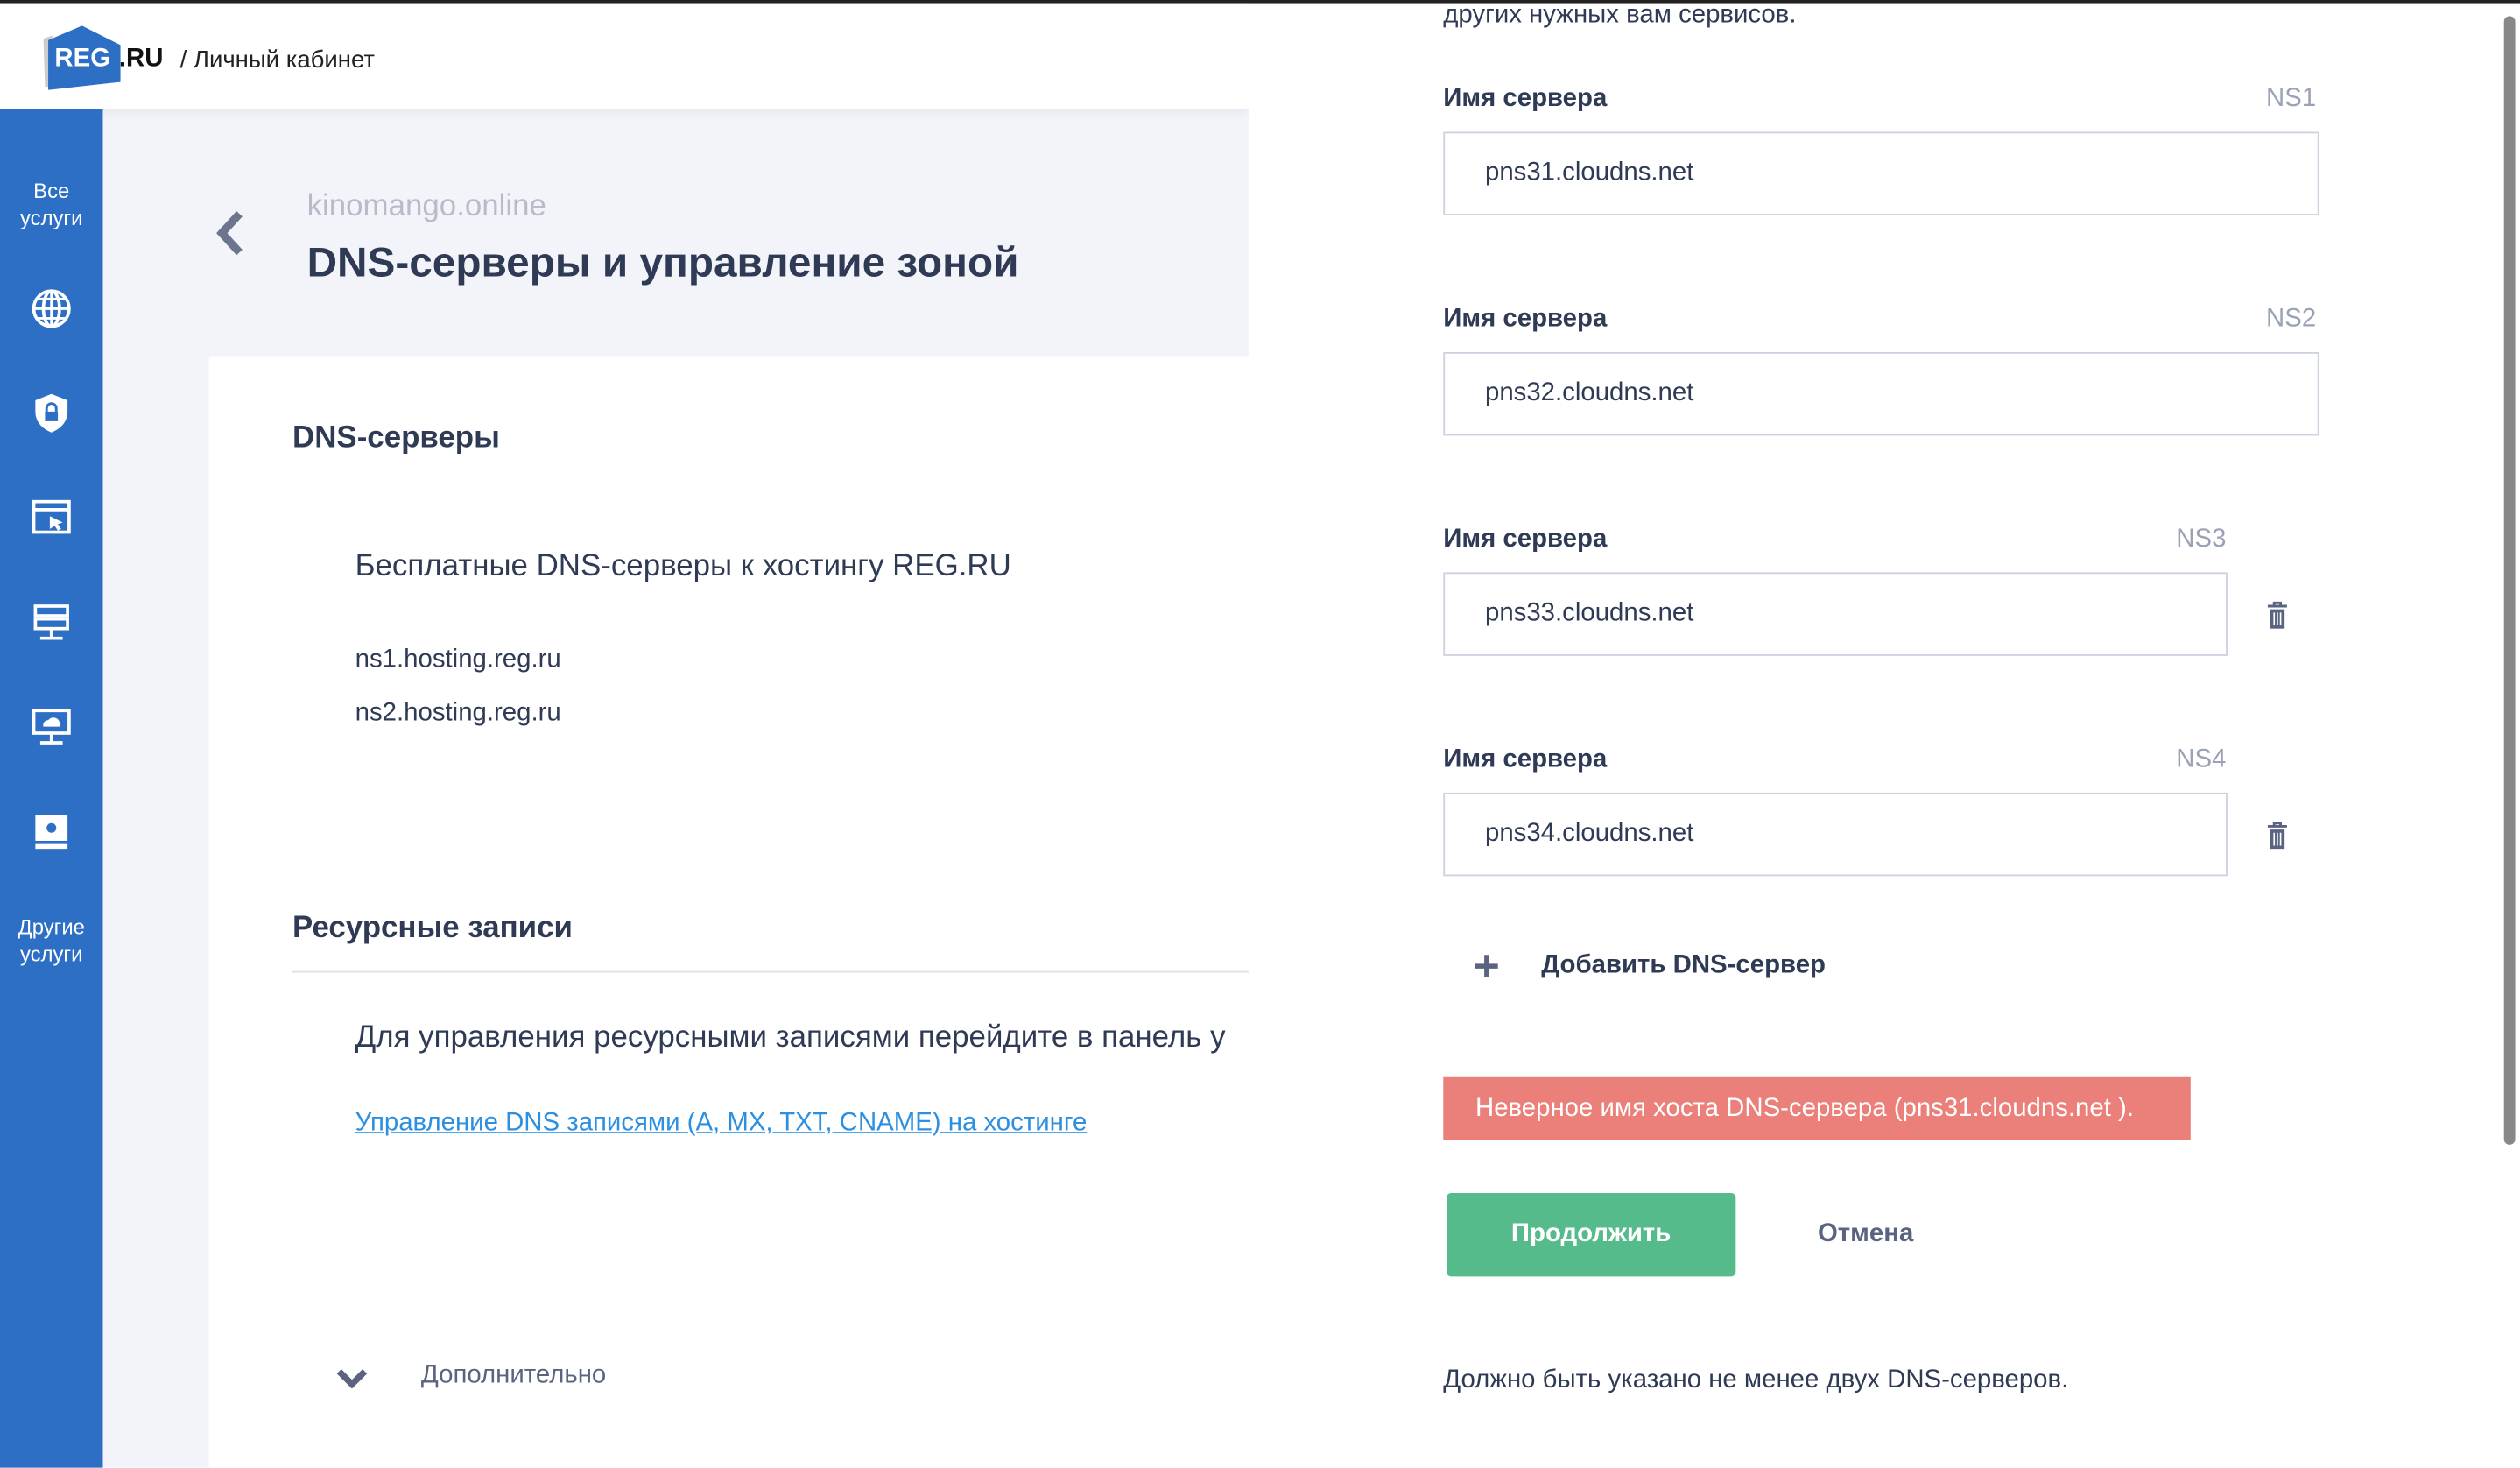  What do you see at coordinates (1865, 1235) in the screenshot?
I see `cancel-button: Отмена` at bounding box center [1865, 1235].